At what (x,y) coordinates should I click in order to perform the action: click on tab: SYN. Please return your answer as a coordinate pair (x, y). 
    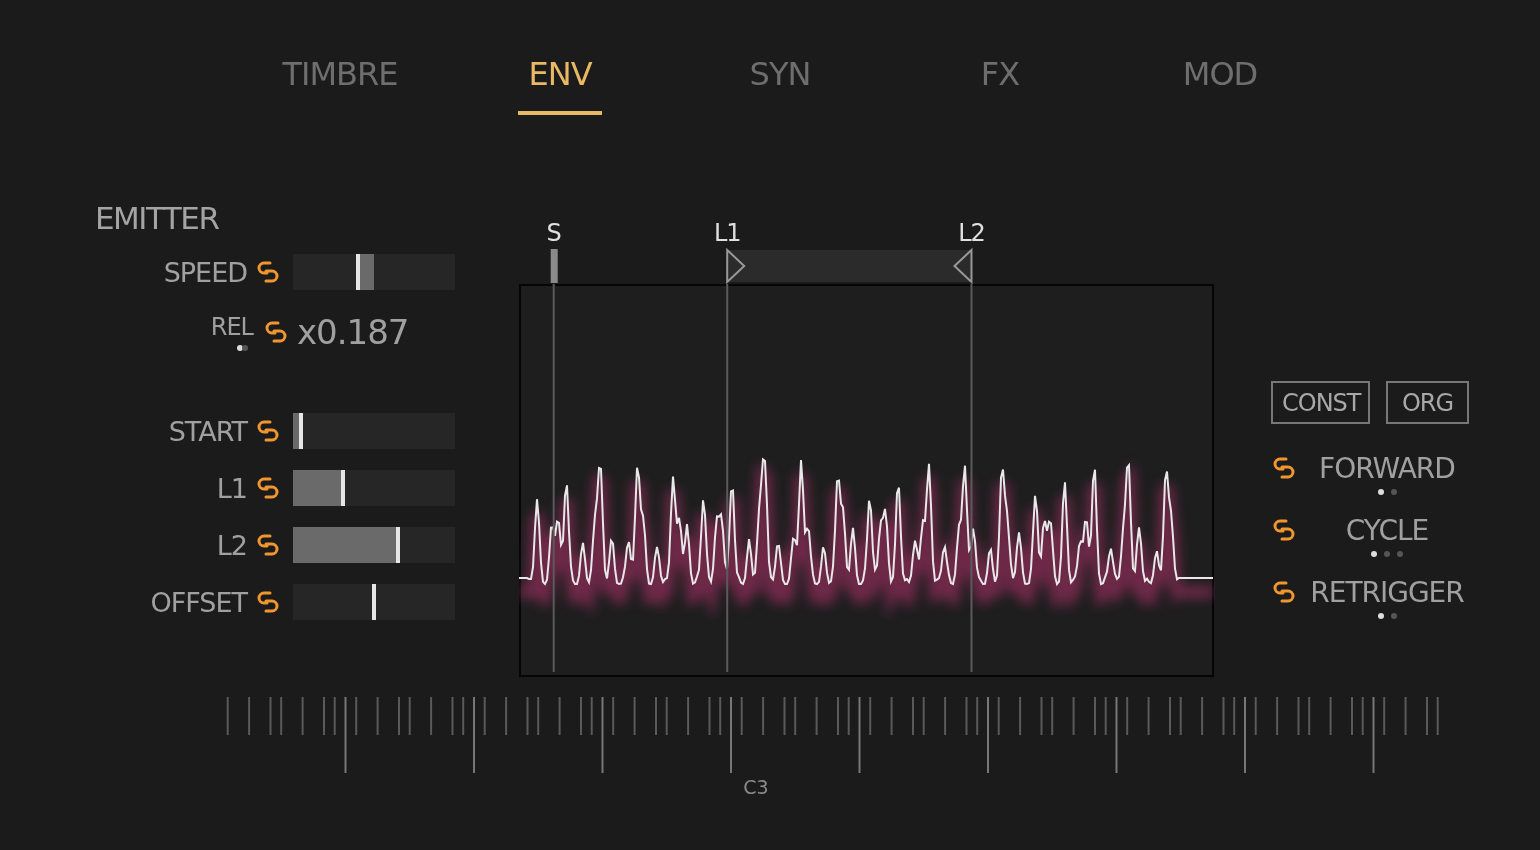
    Looking at the image, I should click on (780, 85).